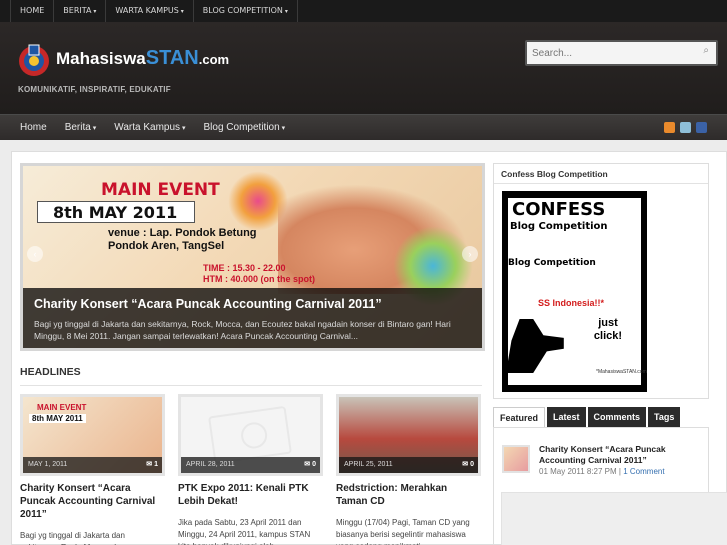  Describe the element at coordinates (701, 127) in the screenshot. I see `facebook-icon` at that location.